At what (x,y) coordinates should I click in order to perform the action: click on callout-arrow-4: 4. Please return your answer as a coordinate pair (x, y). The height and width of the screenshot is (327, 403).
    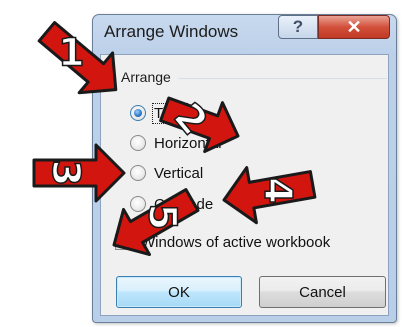
    Looking at the image, I should click on (269, 195).